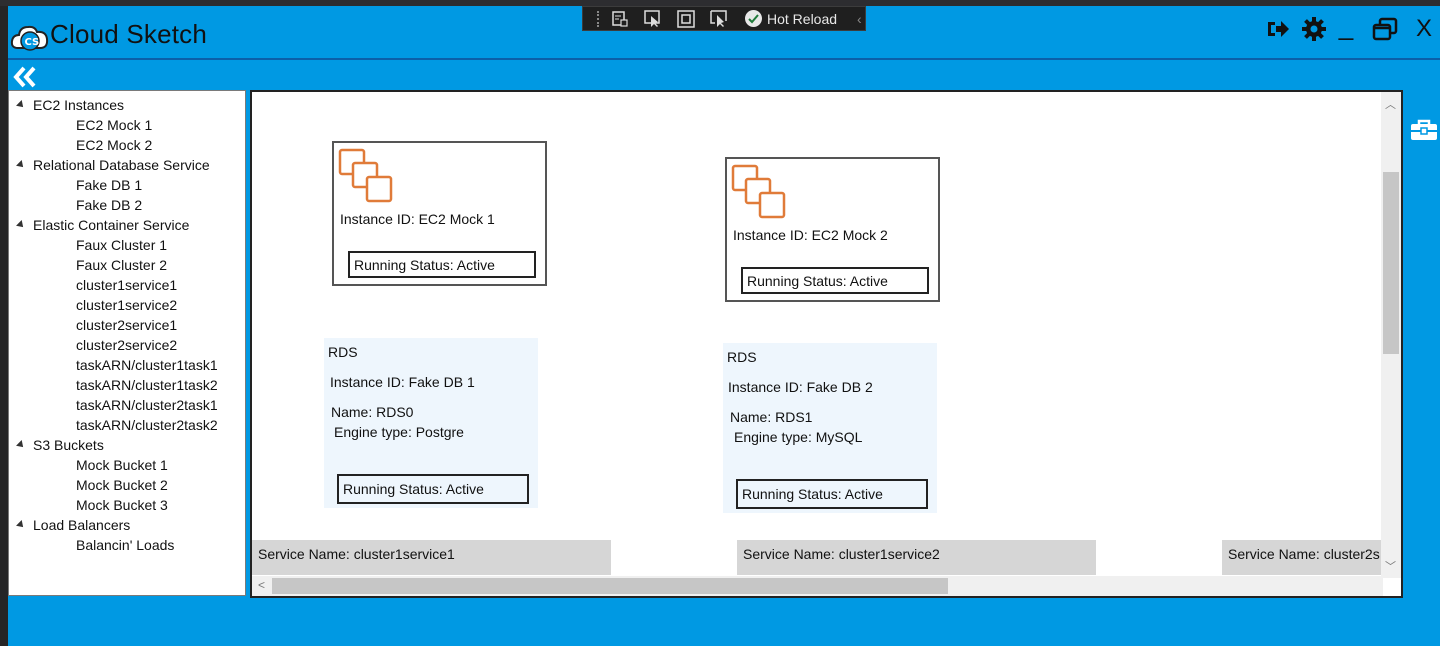 This screenshot has width=1440, height=646. I want to click on hot-reload-status: Hot Reload, so click(791, 18).